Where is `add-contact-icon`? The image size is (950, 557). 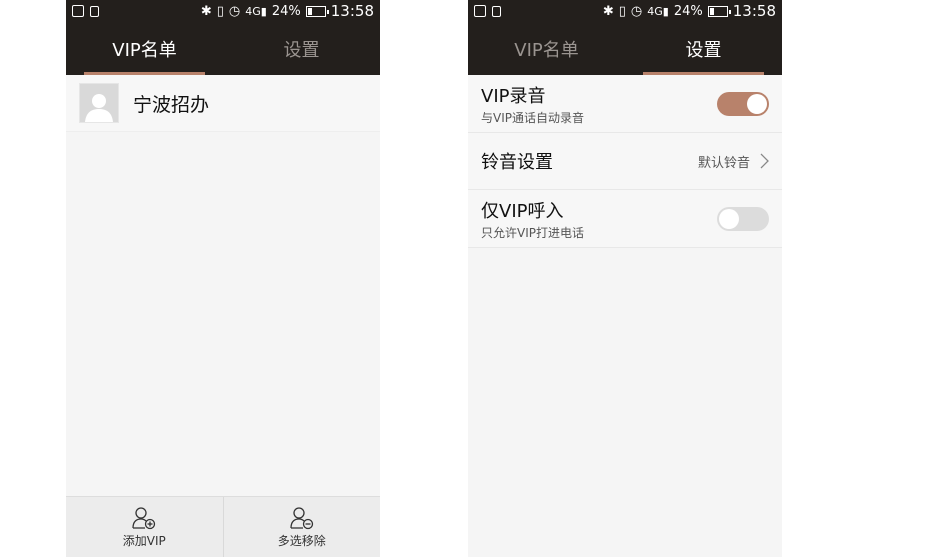
add-contact-icon is located at coordinates (144, 517).